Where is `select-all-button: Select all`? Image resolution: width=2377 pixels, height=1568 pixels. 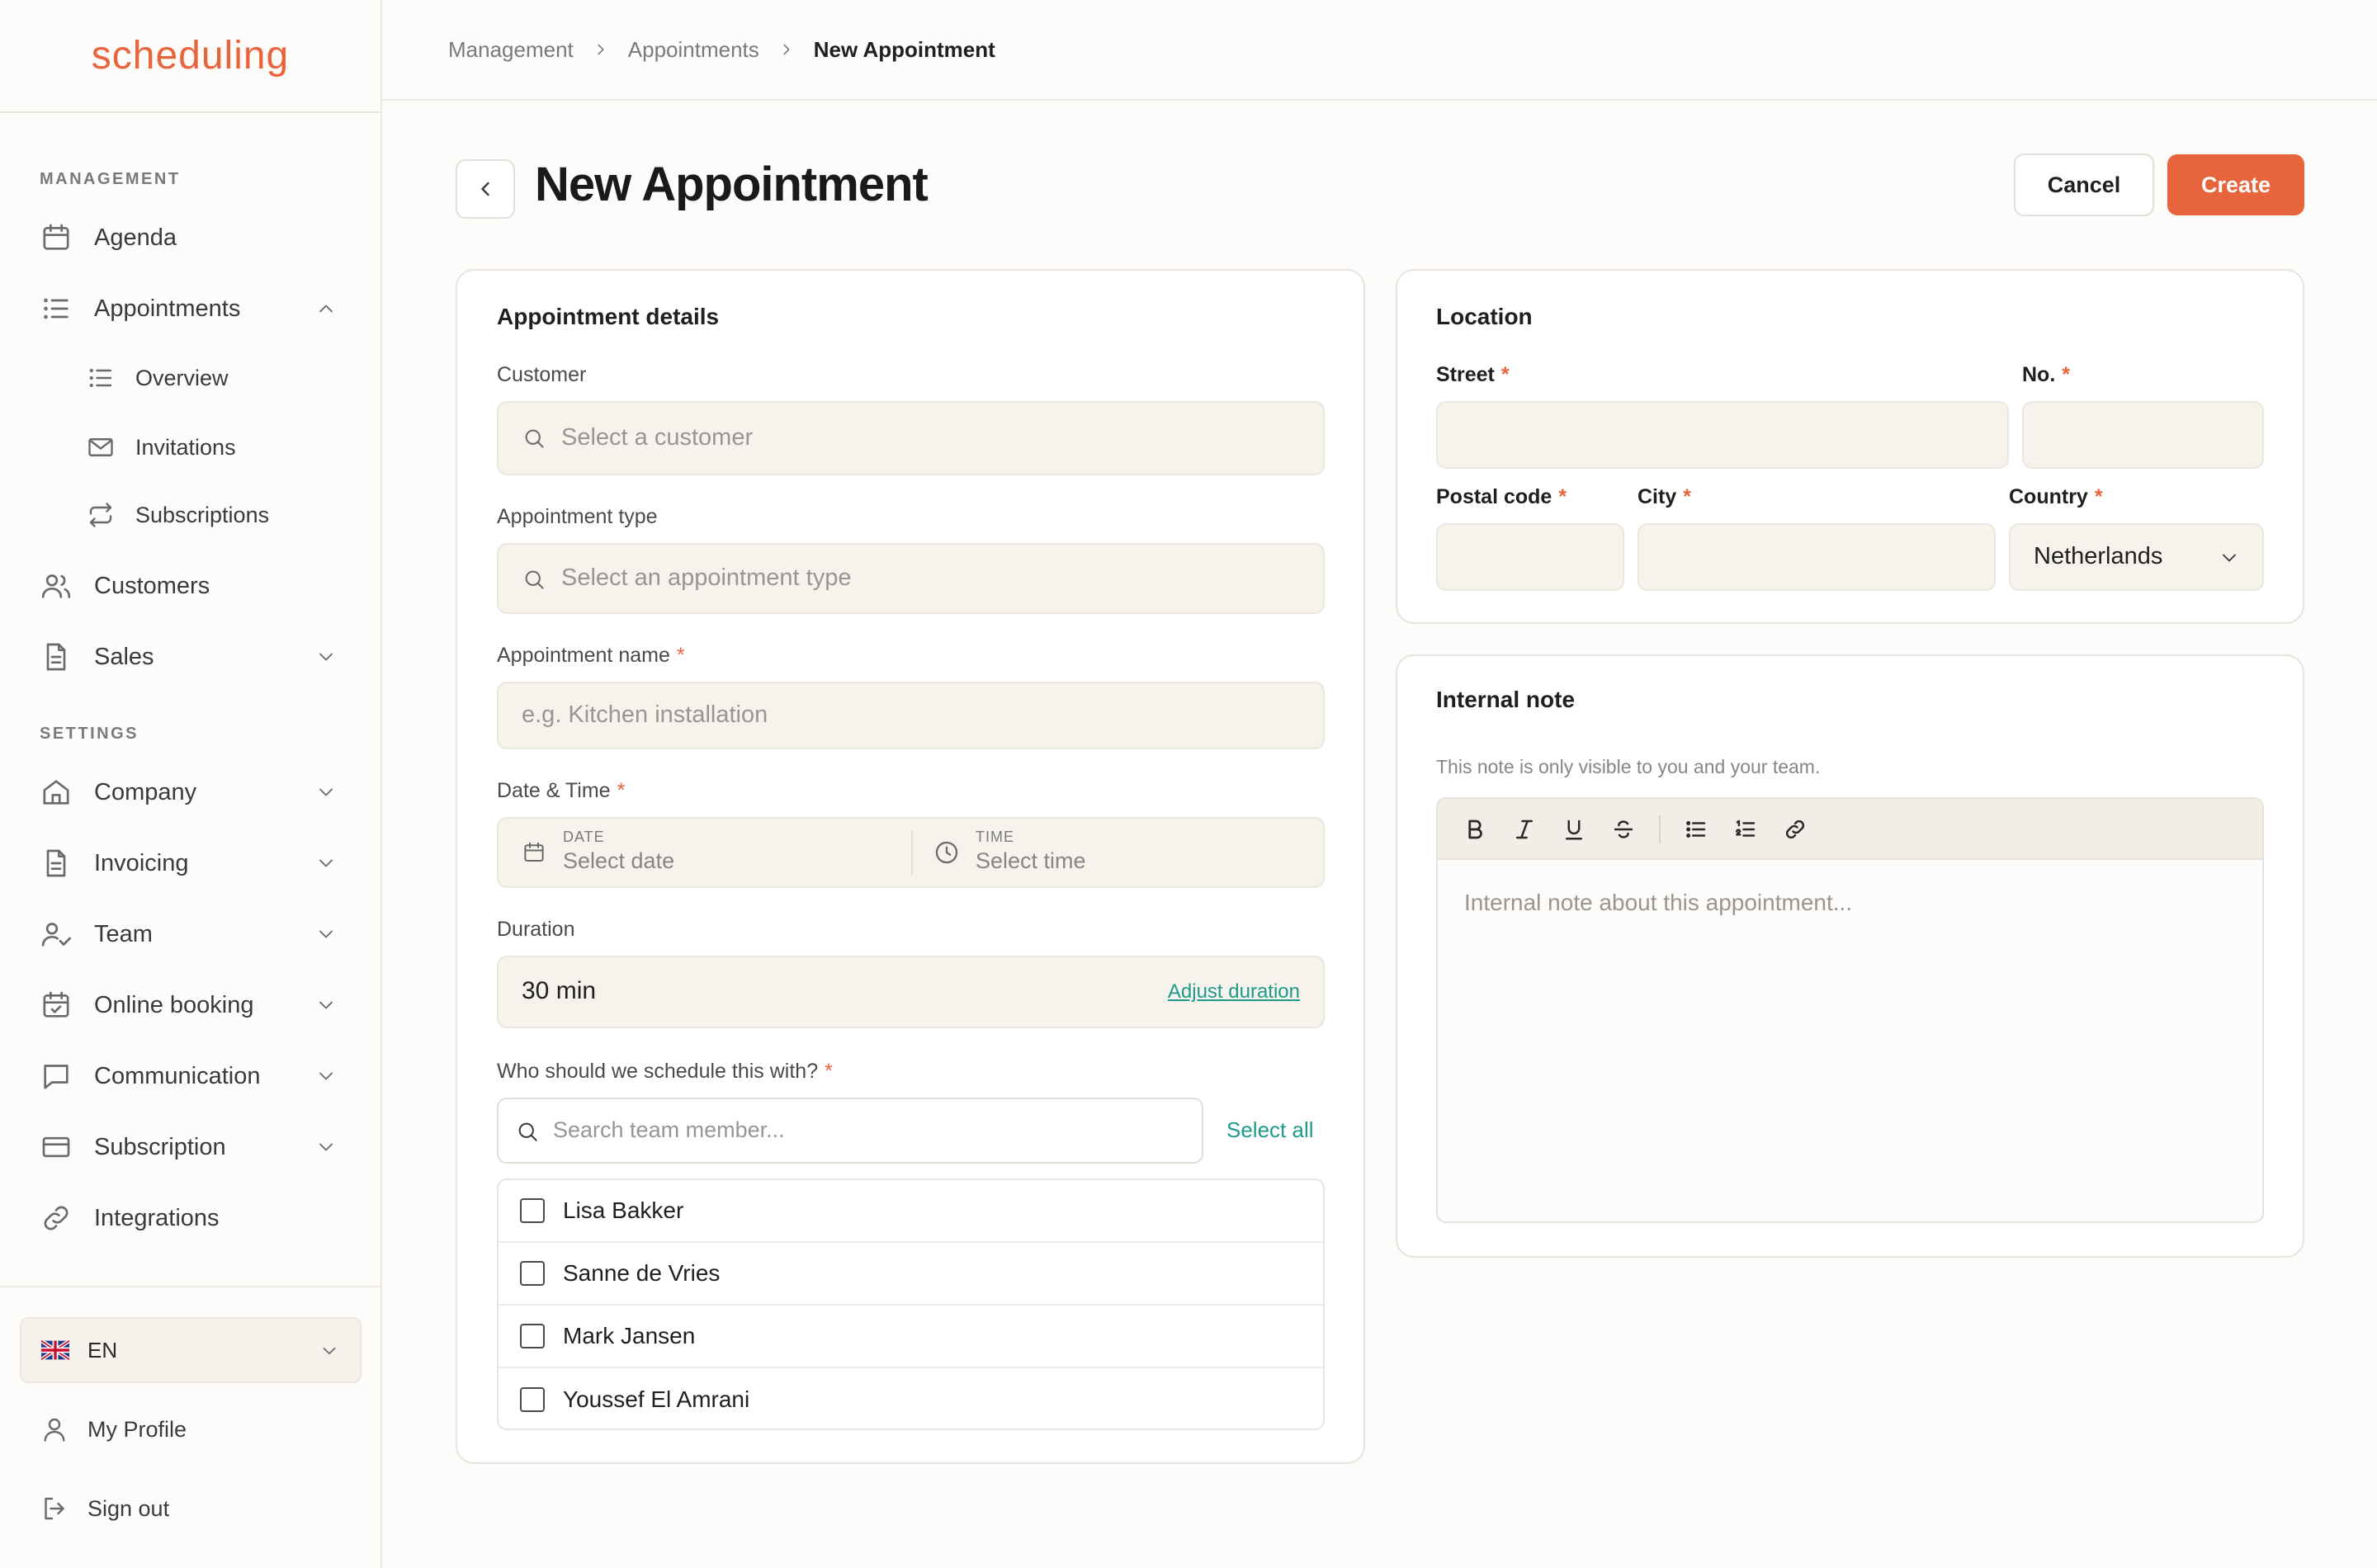 select-all-button: Select all is located at coordinates (1270, 1130).